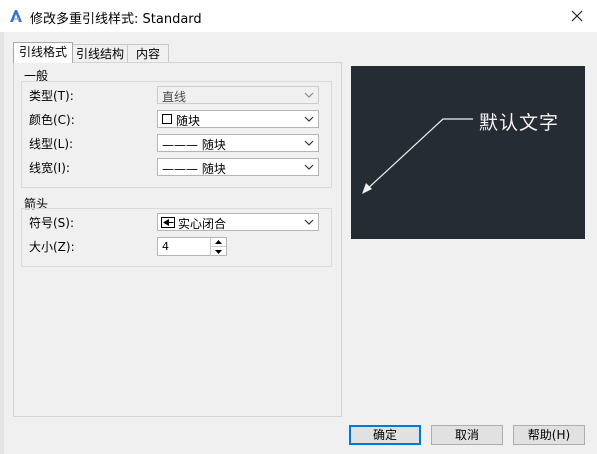  I want to click on type-combobox: 直线, so click(238, 95).